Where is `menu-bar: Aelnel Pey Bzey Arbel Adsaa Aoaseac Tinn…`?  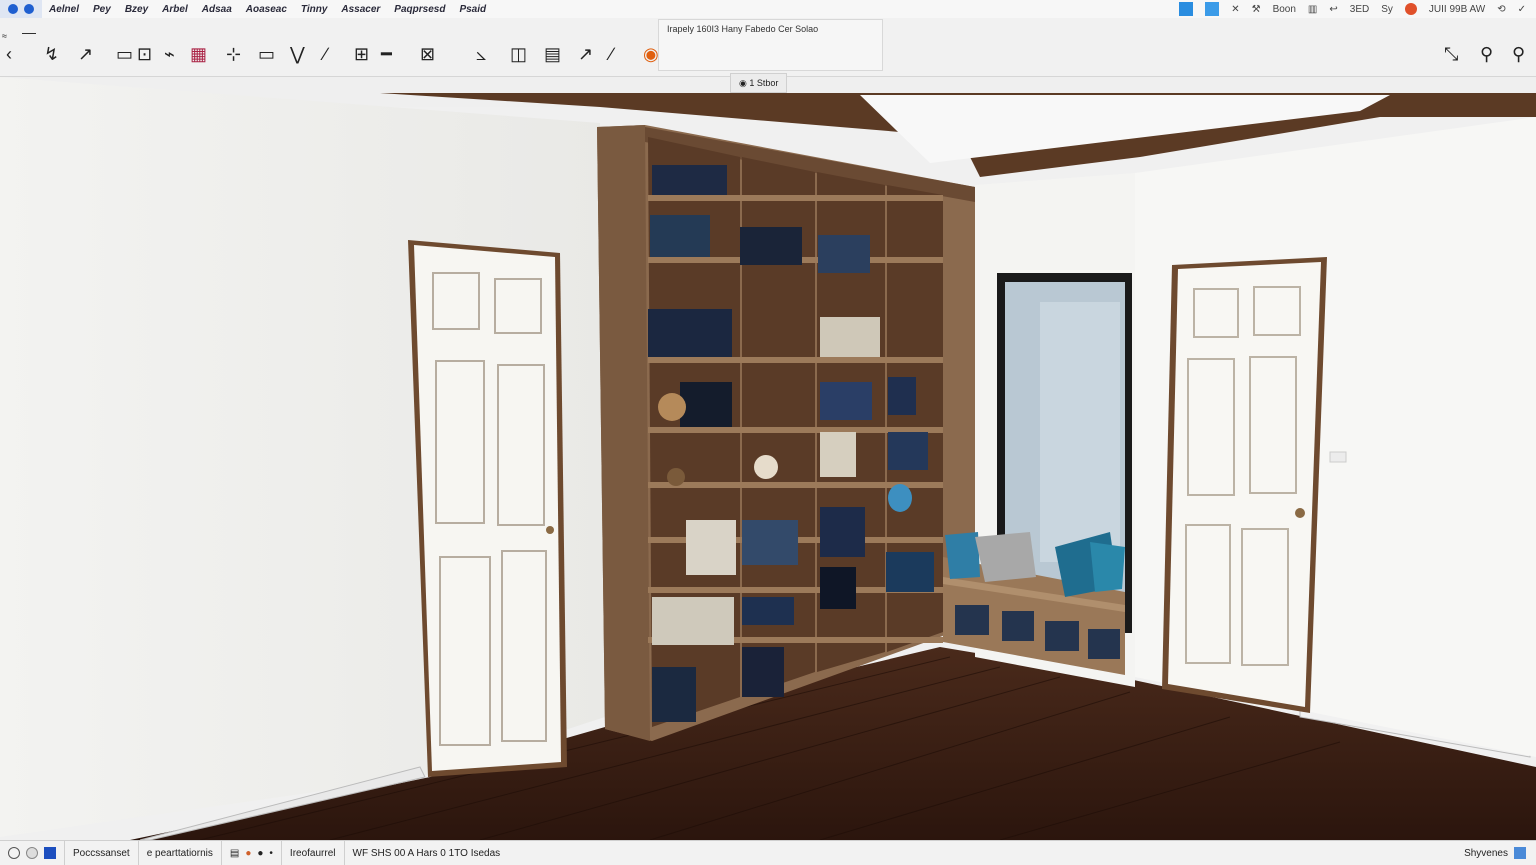
menu-bar: Aelnel Pey Bzey Arbel Adsaa Aoaseac Tinn… is located at coordinates (768, 9).